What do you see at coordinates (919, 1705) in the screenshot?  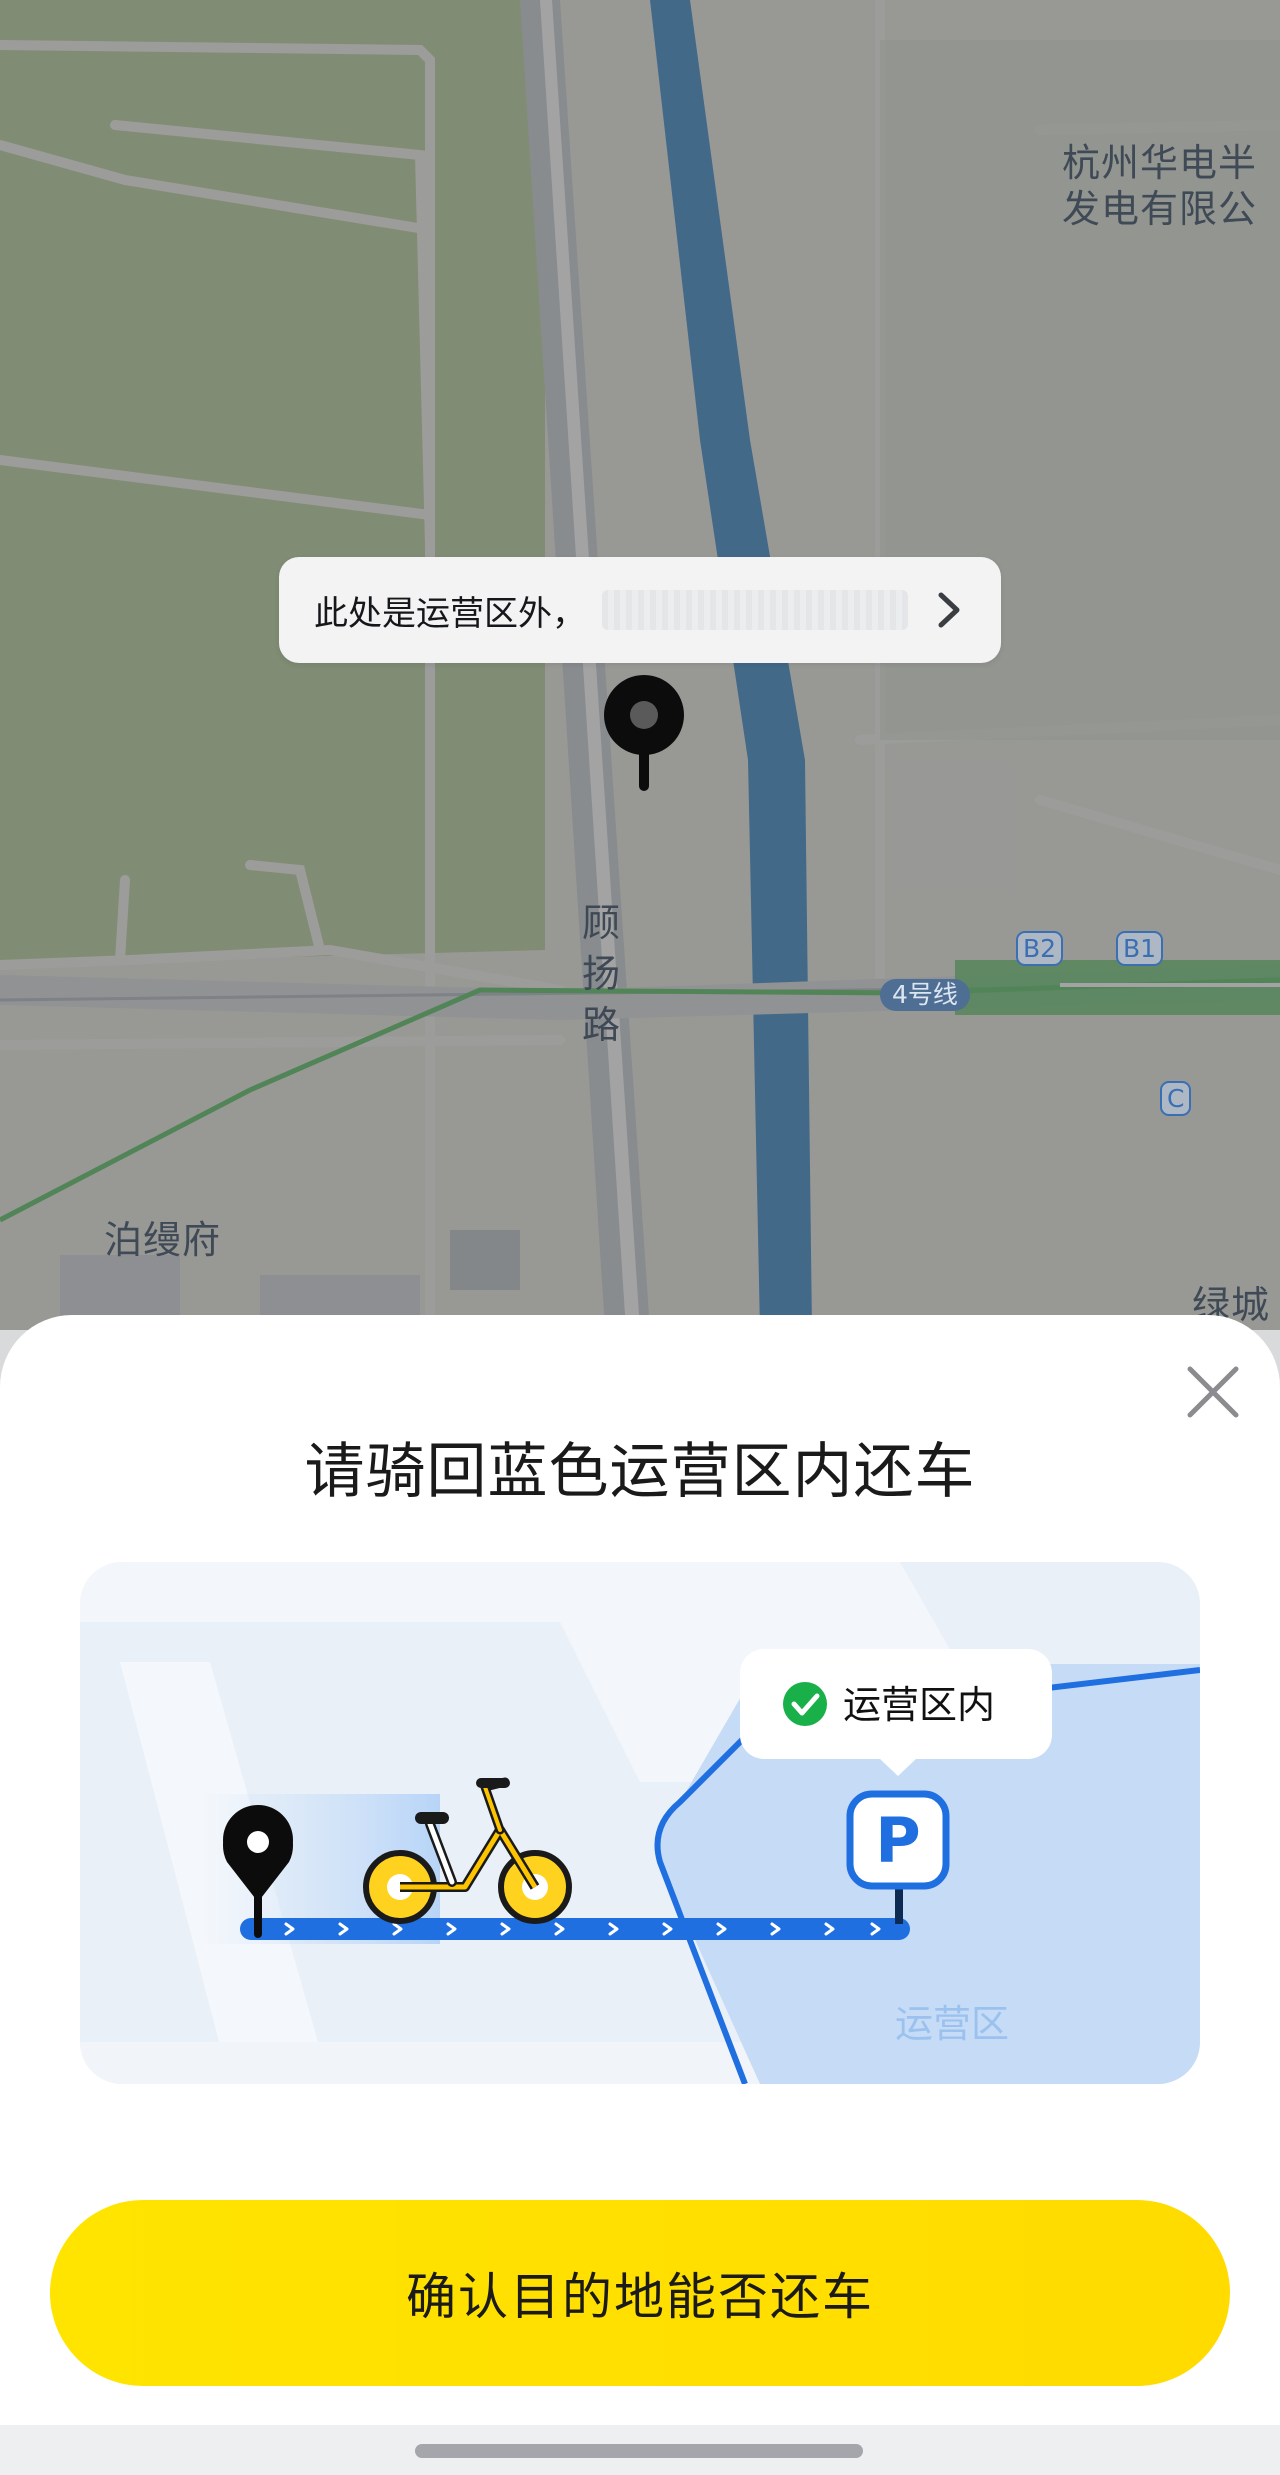 I see `in-zone-badge-text: 运营区内` at bounding box center [919, 1705].